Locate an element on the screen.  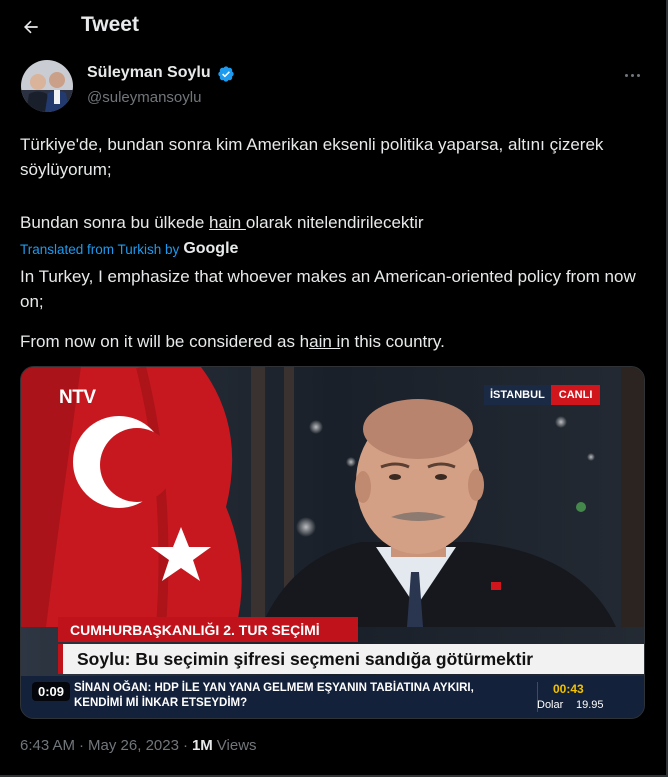
tweet-text-prefix: Bundan sonra bu ülkede is located at coordinates (115, 222).